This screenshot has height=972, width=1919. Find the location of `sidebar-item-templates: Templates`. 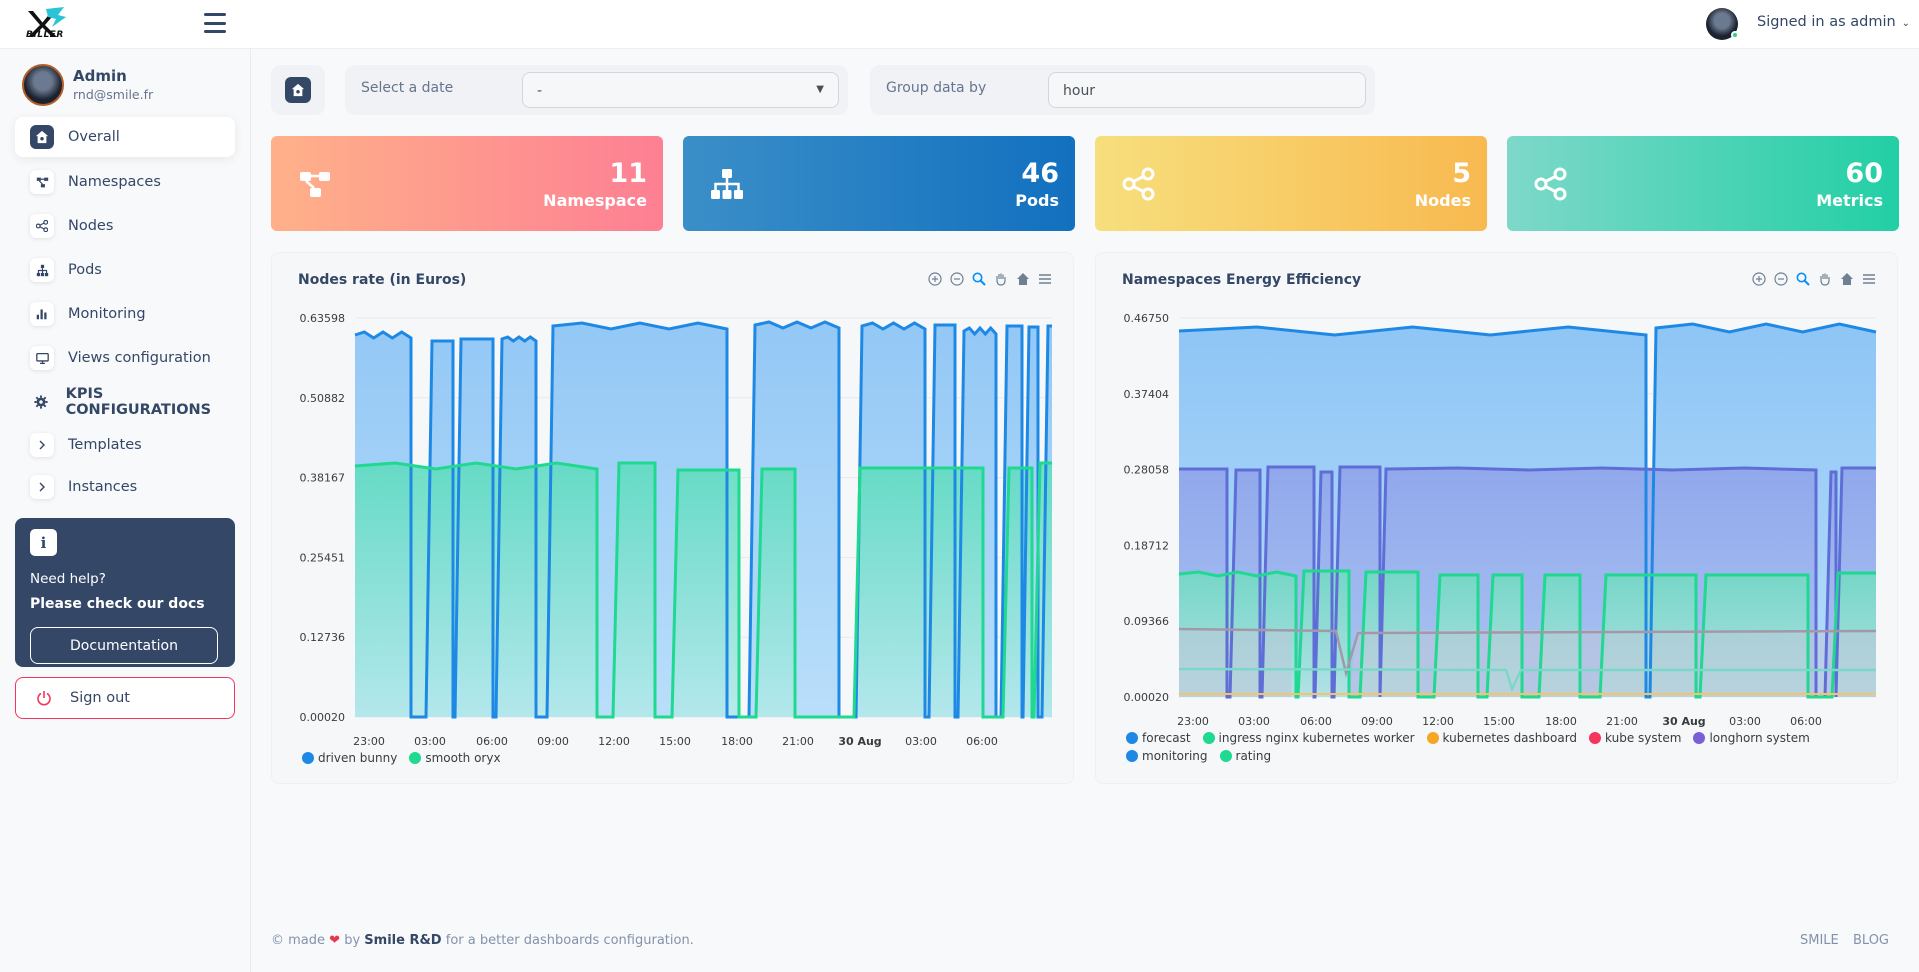

sidebar-item-templates: Templates is located at coordinates (125, 445).